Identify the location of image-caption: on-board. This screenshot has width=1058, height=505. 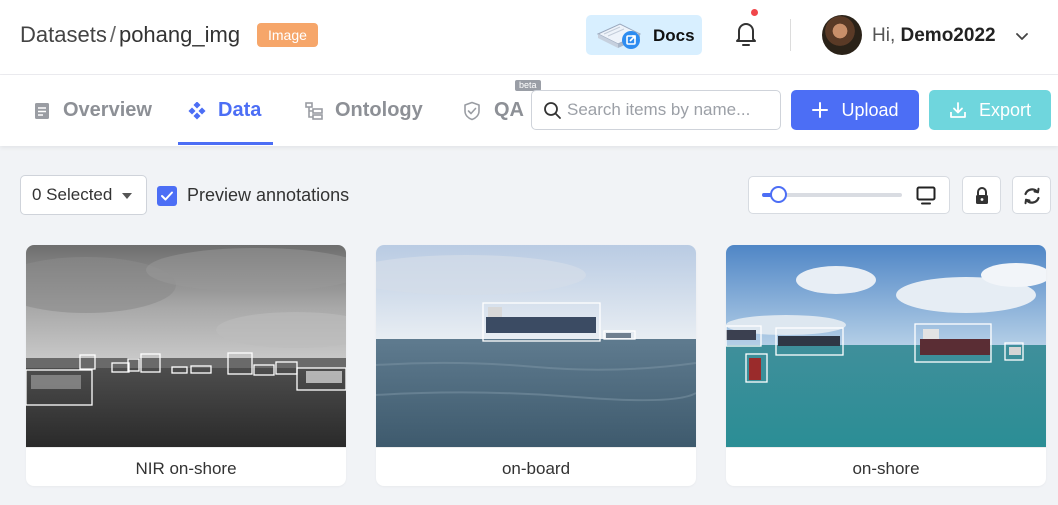
(536, 466).